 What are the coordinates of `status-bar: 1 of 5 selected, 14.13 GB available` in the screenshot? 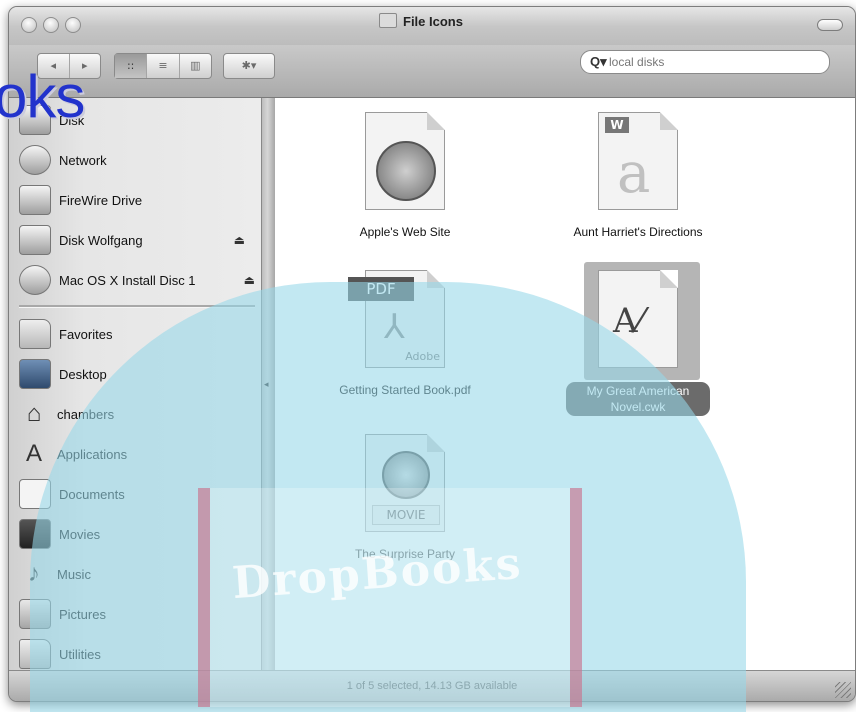 It's located at (432, 685).